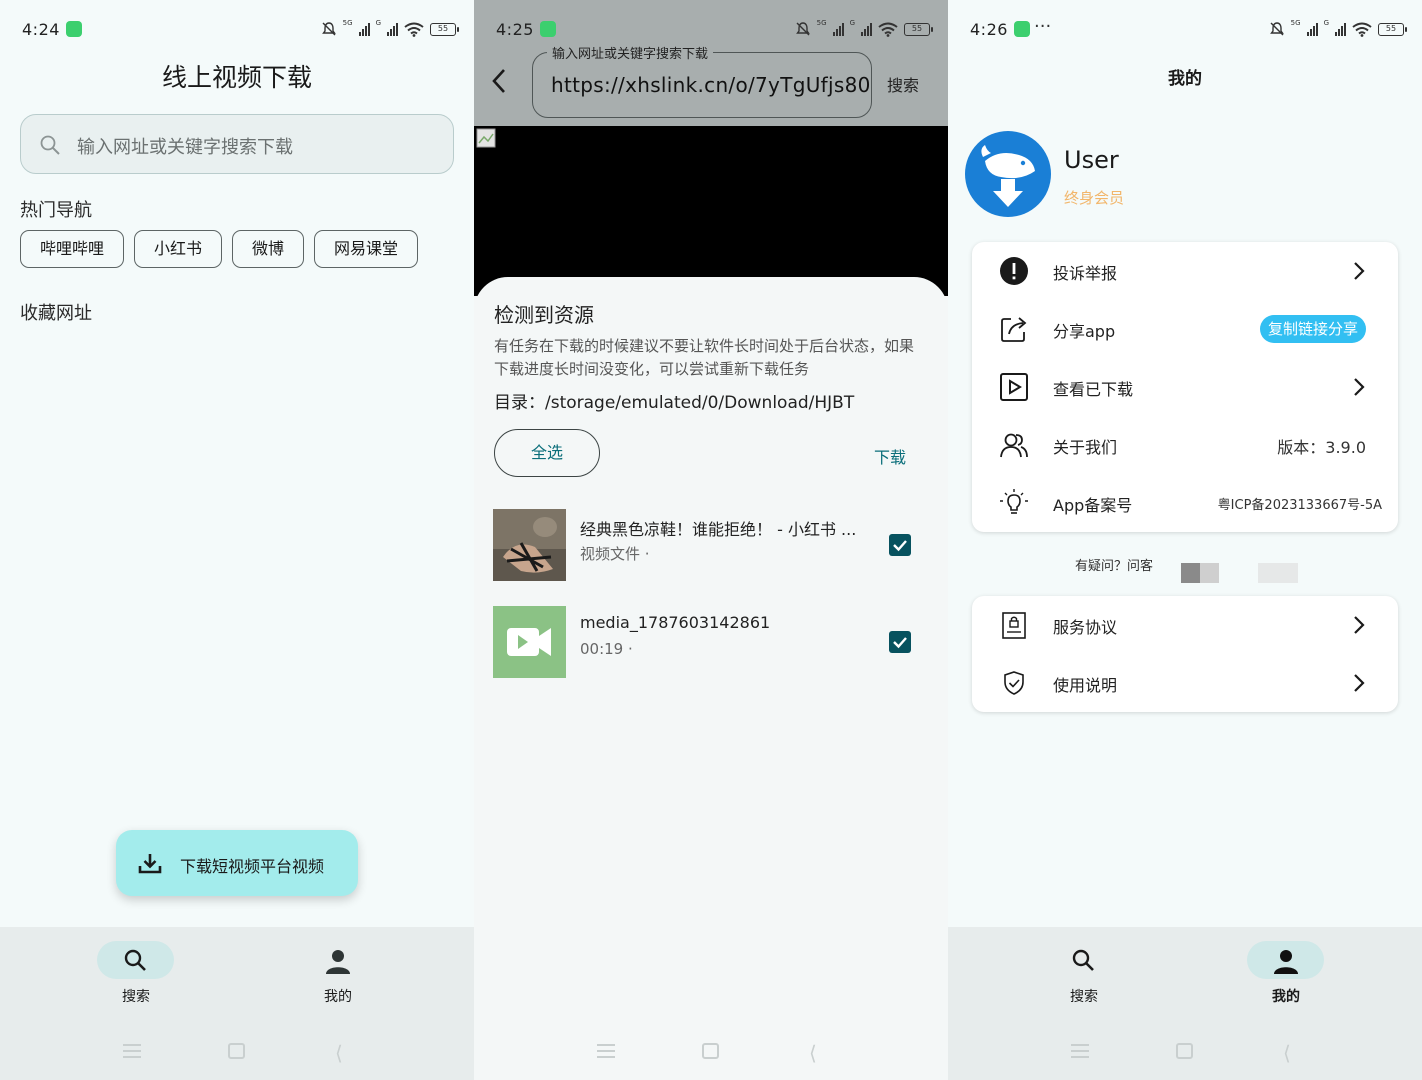  What do you see at coordinates (1014, 387) in the screenshot?
I see `play-square-icon` at bounding box center [1014, 387].